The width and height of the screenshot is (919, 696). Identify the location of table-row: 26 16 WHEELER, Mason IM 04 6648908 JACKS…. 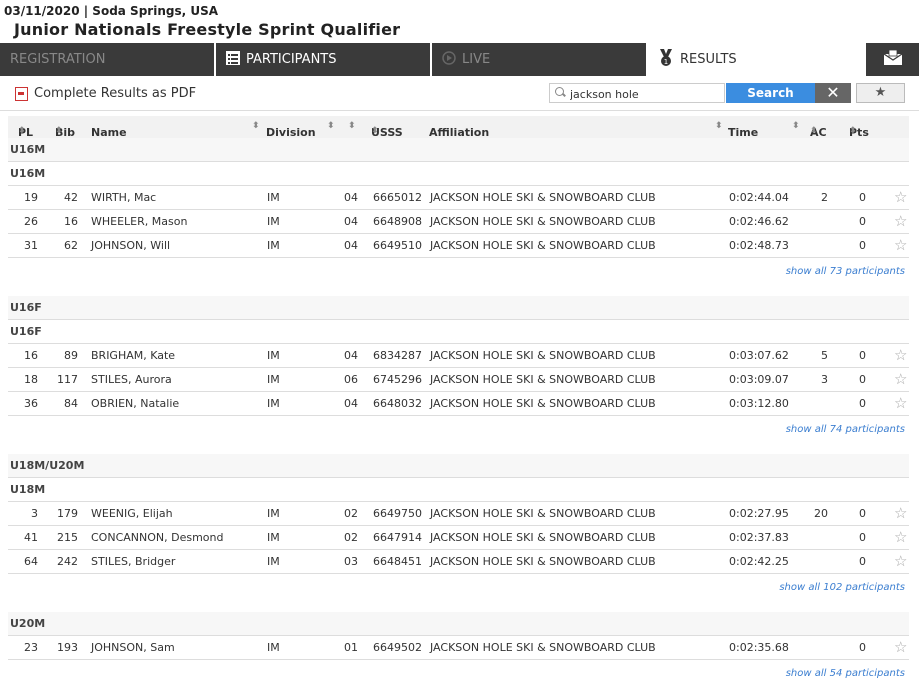
(458, 222).